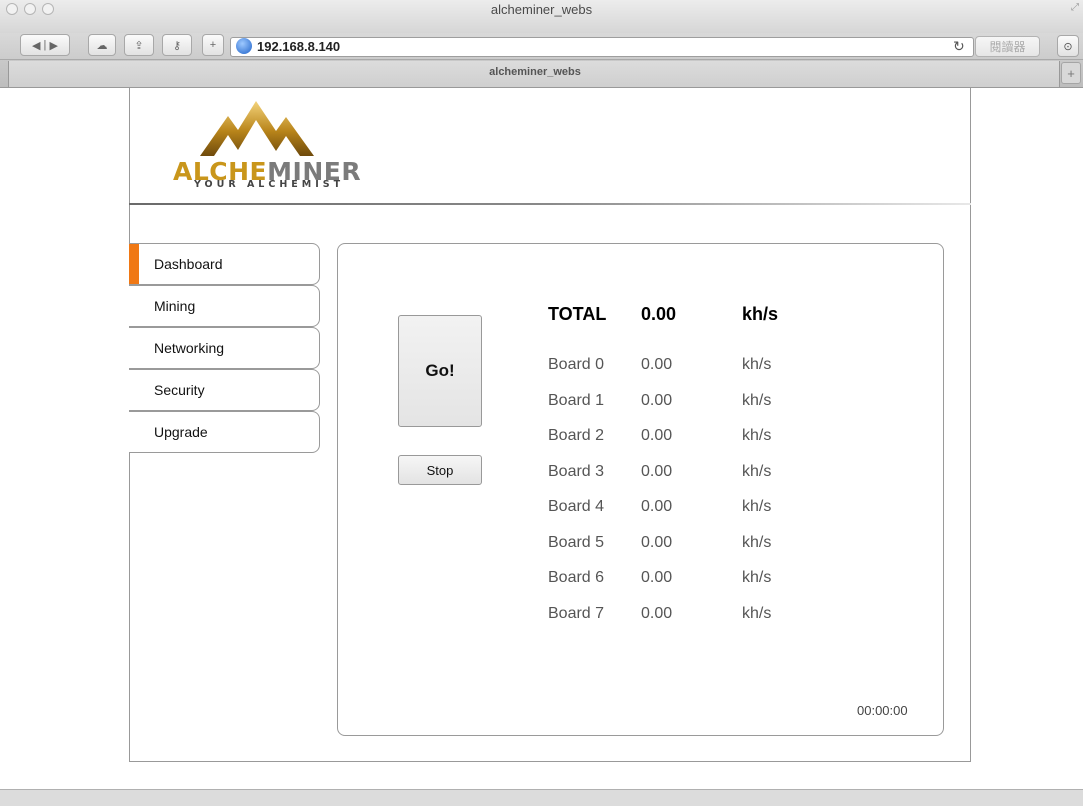  What do you see at coordinates (175, 306) in the screenshot?
I see `sidebar-item-label: Mining` at bounding box center [175, 306].